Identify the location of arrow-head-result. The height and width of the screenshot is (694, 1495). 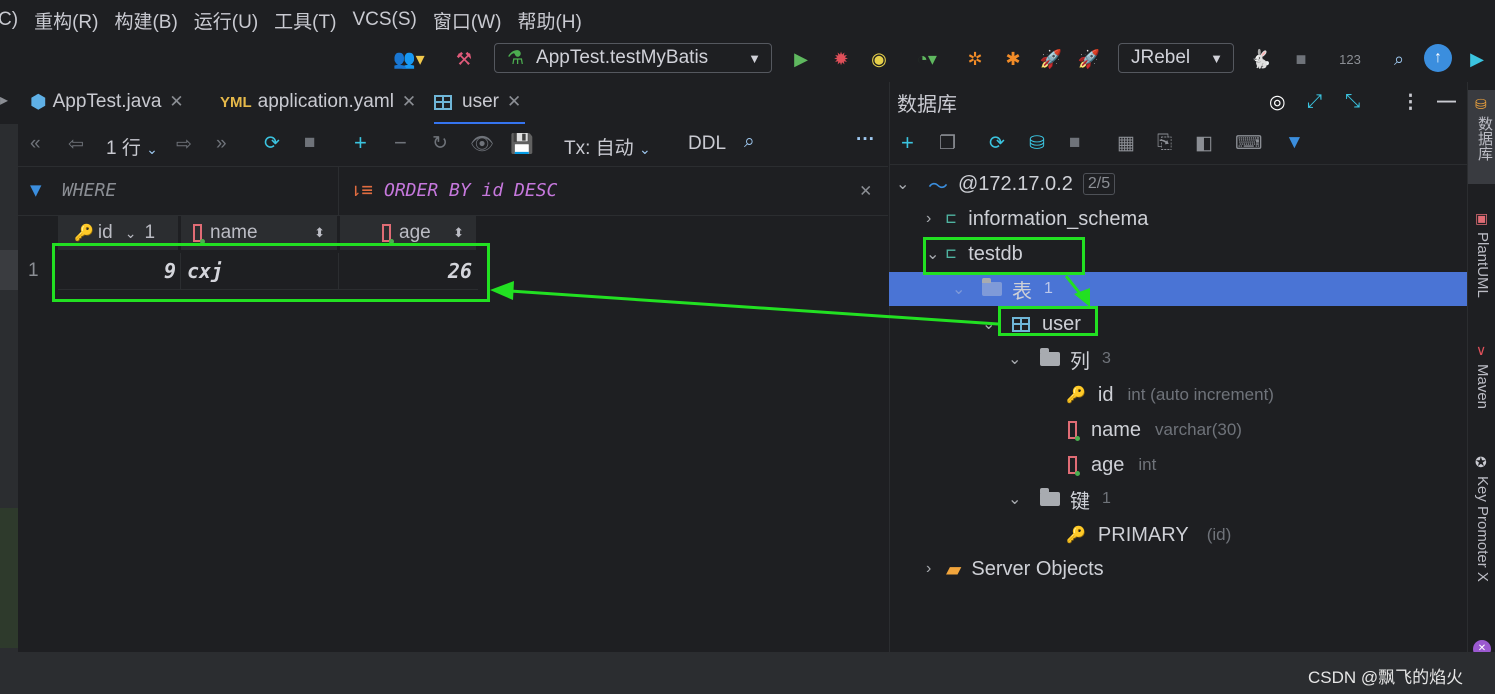
(502, 290).